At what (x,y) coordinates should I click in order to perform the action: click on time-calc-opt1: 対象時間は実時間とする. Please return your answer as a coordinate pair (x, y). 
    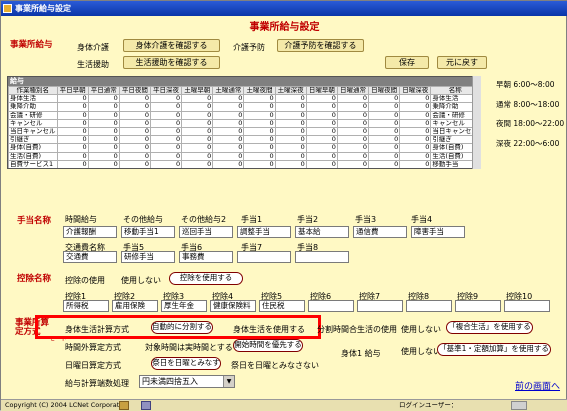
    Looking at the image, I should click on (189, 347).